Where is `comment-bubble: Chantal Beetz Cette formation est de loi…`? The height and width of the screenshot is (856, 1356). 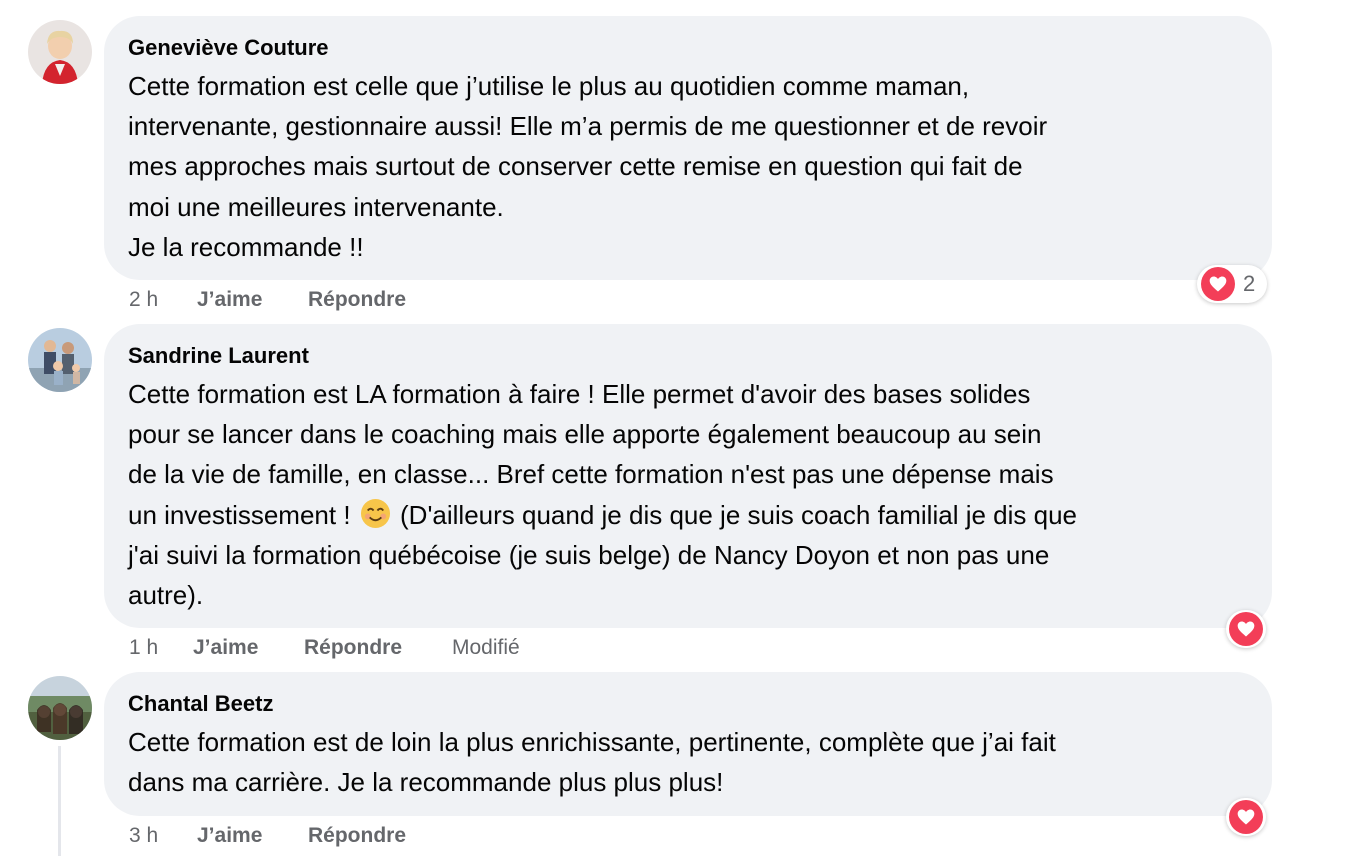
comment-bubble: Chantal Beetz Cette formation est de loi… is located at coordinates (688, 744).